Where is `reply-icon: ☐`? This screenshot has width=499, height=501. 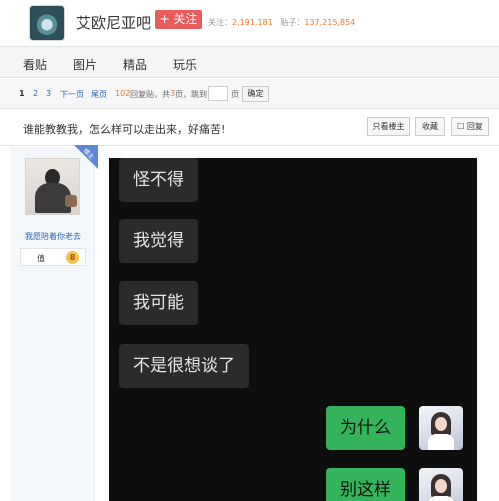 reply-icon: ☐ is located at coordinates (461, 126).